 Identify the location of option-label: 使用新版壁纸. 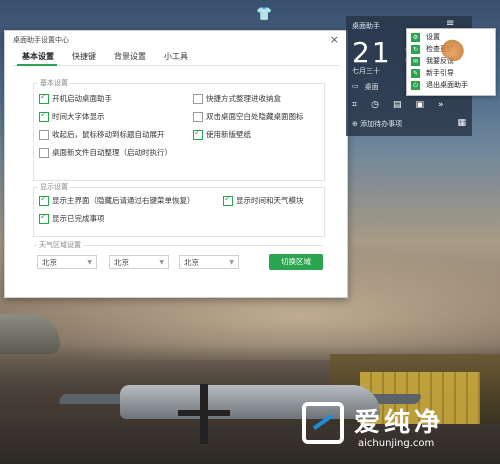
(228, 134).